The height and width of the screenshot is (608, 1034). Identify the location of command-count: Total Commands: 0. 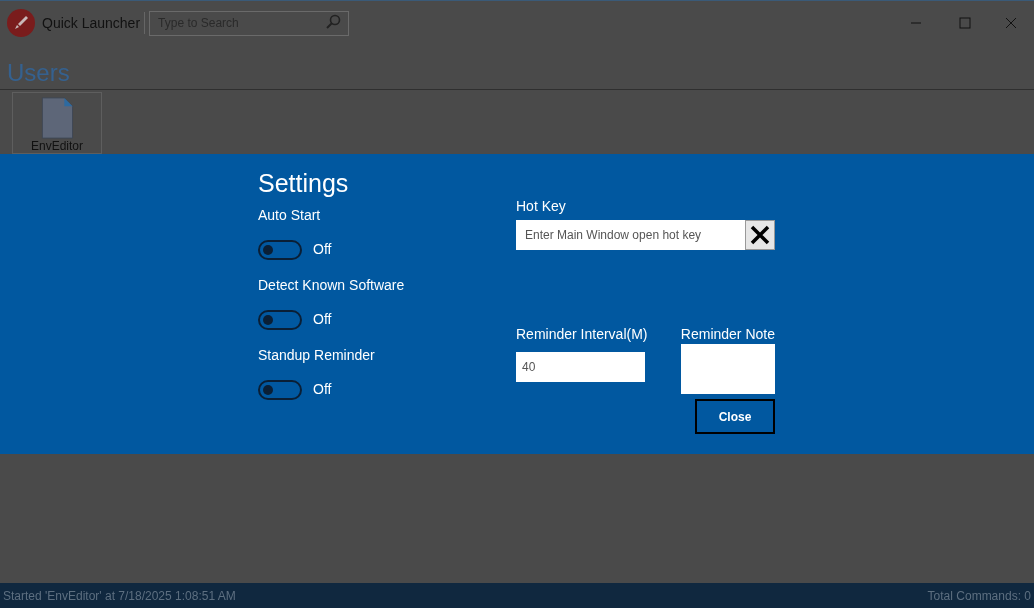
(979, 596).